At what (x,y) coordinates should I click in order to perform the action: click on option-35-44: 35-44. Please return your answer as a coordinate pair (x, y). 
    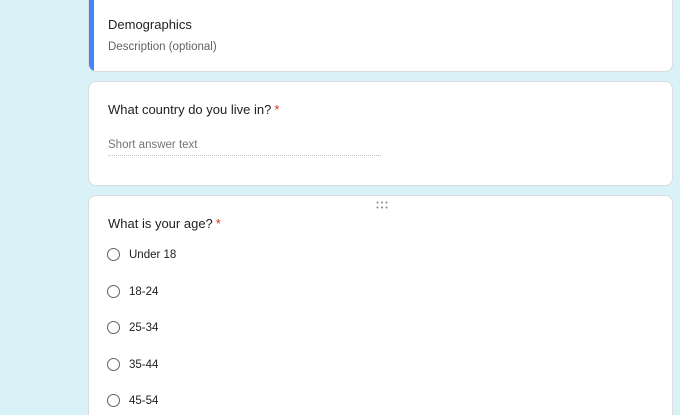
    Looking at the image, I should click on (132, 364).